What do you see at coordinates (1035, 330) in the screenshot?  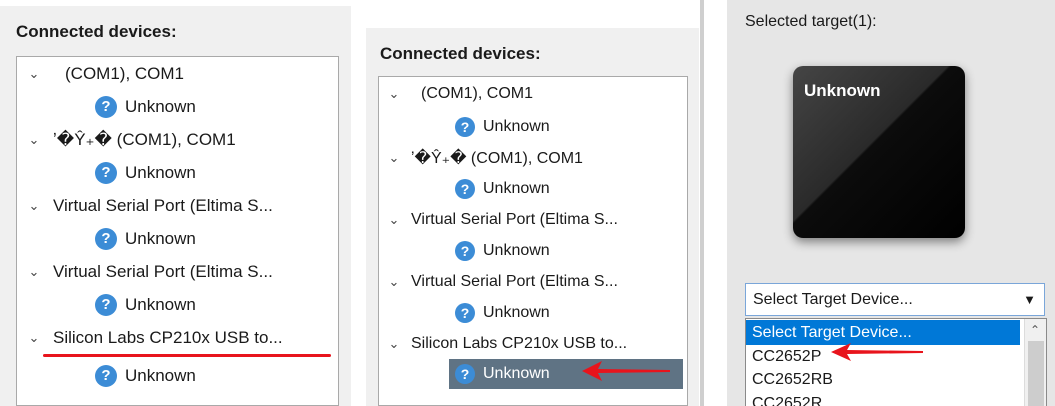 I see `scroll-up-arrow-icon: ⌃` at bounding box center [1035, 330].